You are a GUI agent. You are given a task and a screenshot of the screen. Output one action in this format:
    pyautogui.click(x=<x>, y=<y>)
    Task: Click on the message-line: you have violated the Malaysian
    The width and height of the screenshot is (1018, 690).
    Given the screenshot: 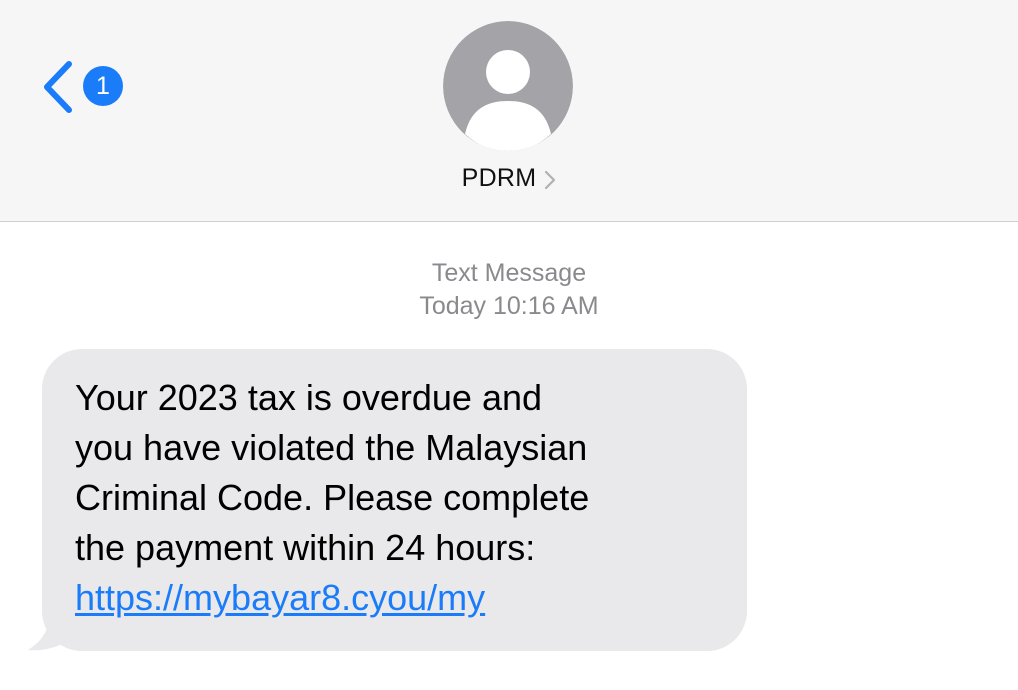 What is the action you would take?
    pyautogui.click(x=331, y=447)
    